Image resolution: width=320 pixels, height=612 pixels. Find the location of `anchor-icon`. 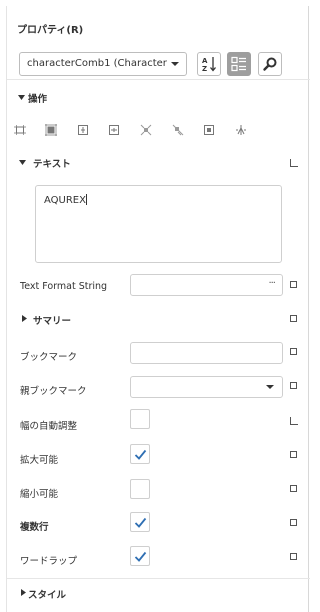

anchor-icon is located at coordinates (241, 130).